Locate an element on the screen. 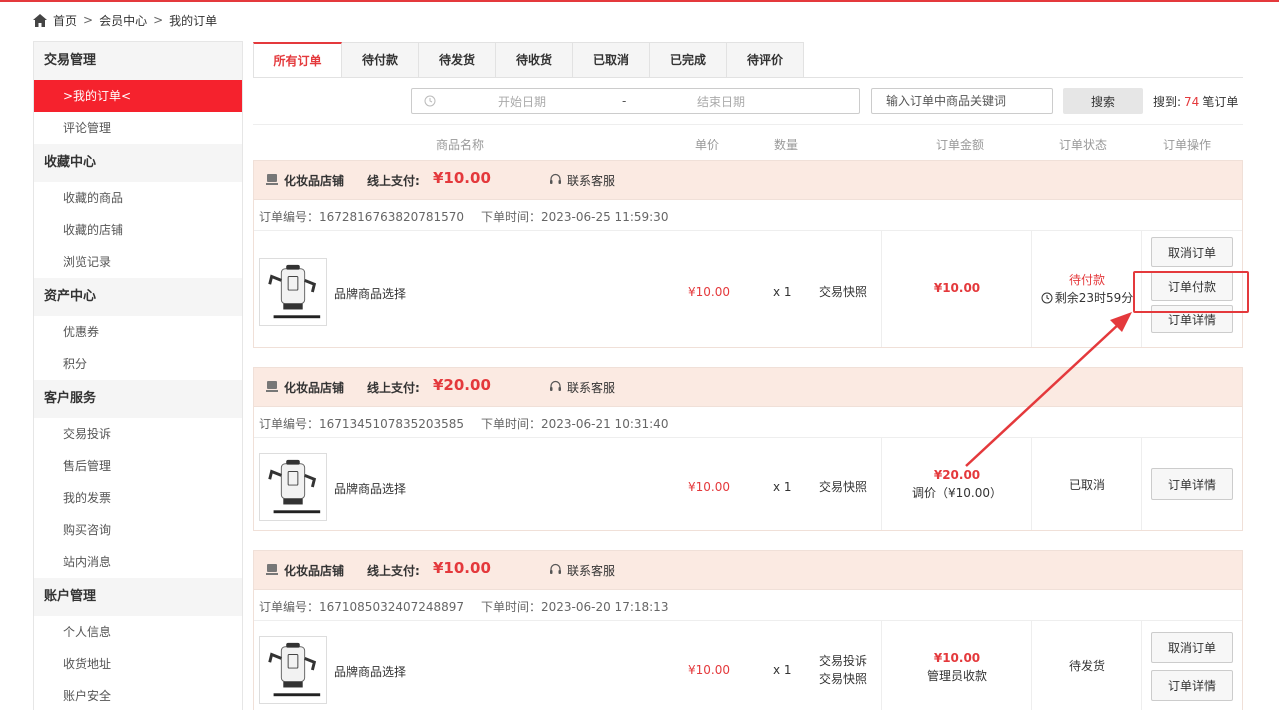 The height and width of the screenshot is (710, 1279). sidebar-item-history: 浏览记录 is located at coordinates (138, 262).